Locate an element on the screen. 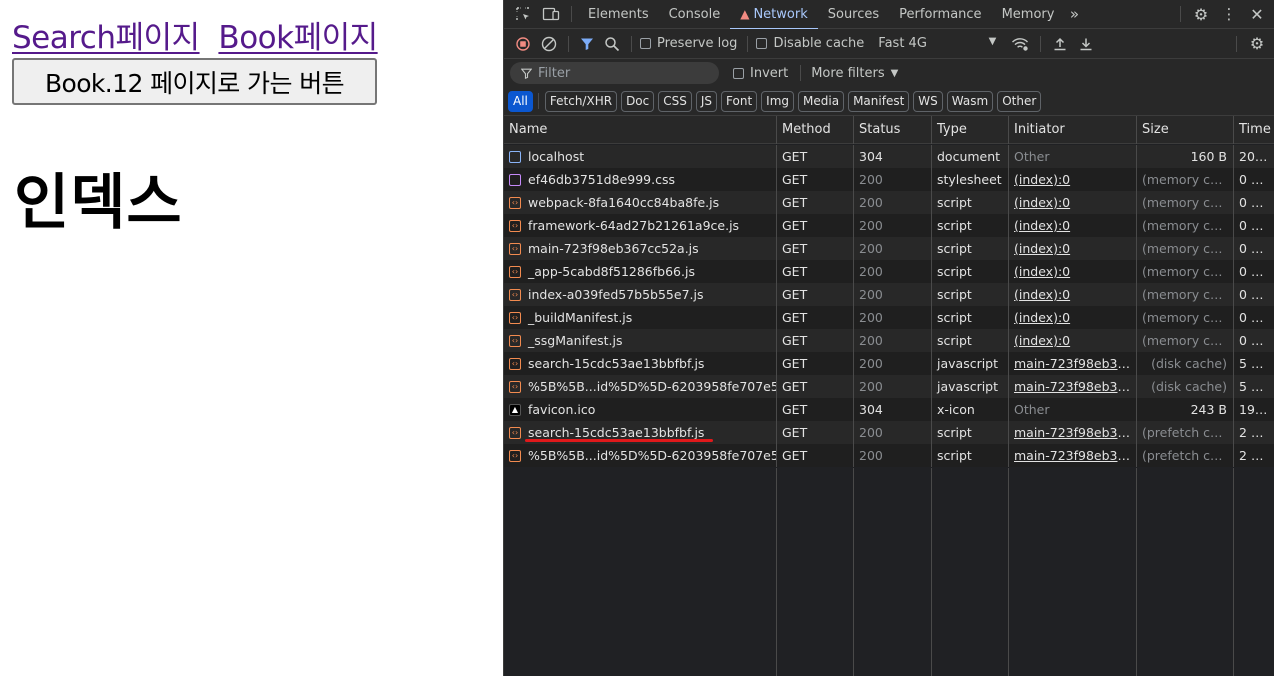  request-name-cell: ef46db3751d8e999.css is located at coordinates (640, 179).